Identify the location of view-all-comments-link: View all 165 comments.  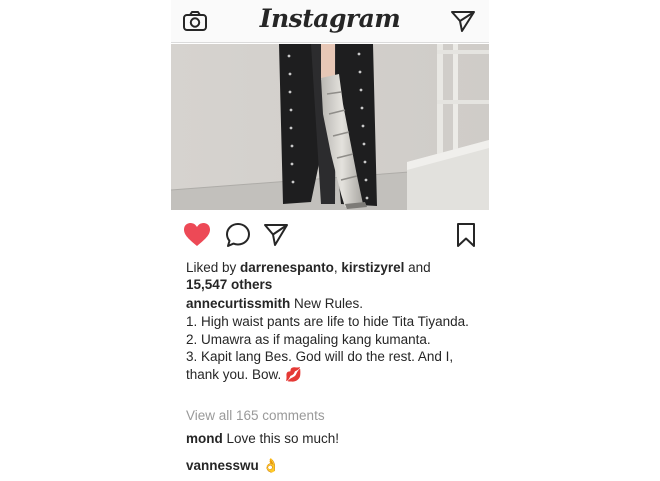
(255, 415).